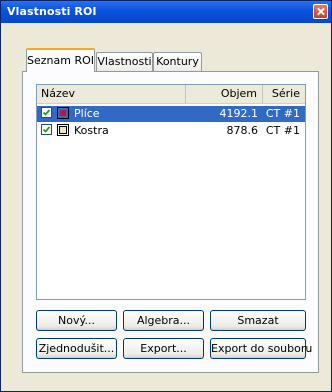 The height and width of the screenshot is (392, 332). What do you see at coordinates (224, 101) in the screenshot?
I see `column-header-volume: Objem (ccm)` at bounding box center [224, 101].